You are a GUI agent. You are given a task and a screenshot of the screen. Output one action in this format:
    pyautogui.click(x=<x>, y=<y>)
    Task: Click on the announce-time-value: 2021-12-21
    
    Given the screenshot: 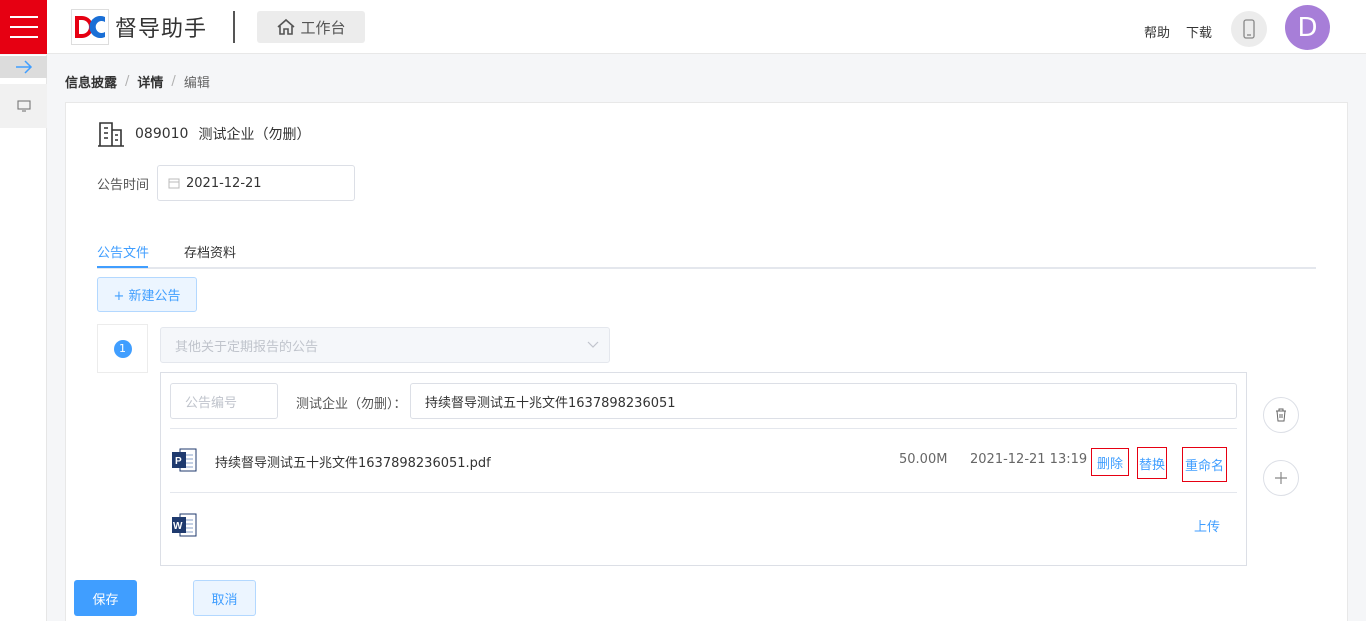 What is the action you would take?
    pyautogui.click(x=224, y=183)
    